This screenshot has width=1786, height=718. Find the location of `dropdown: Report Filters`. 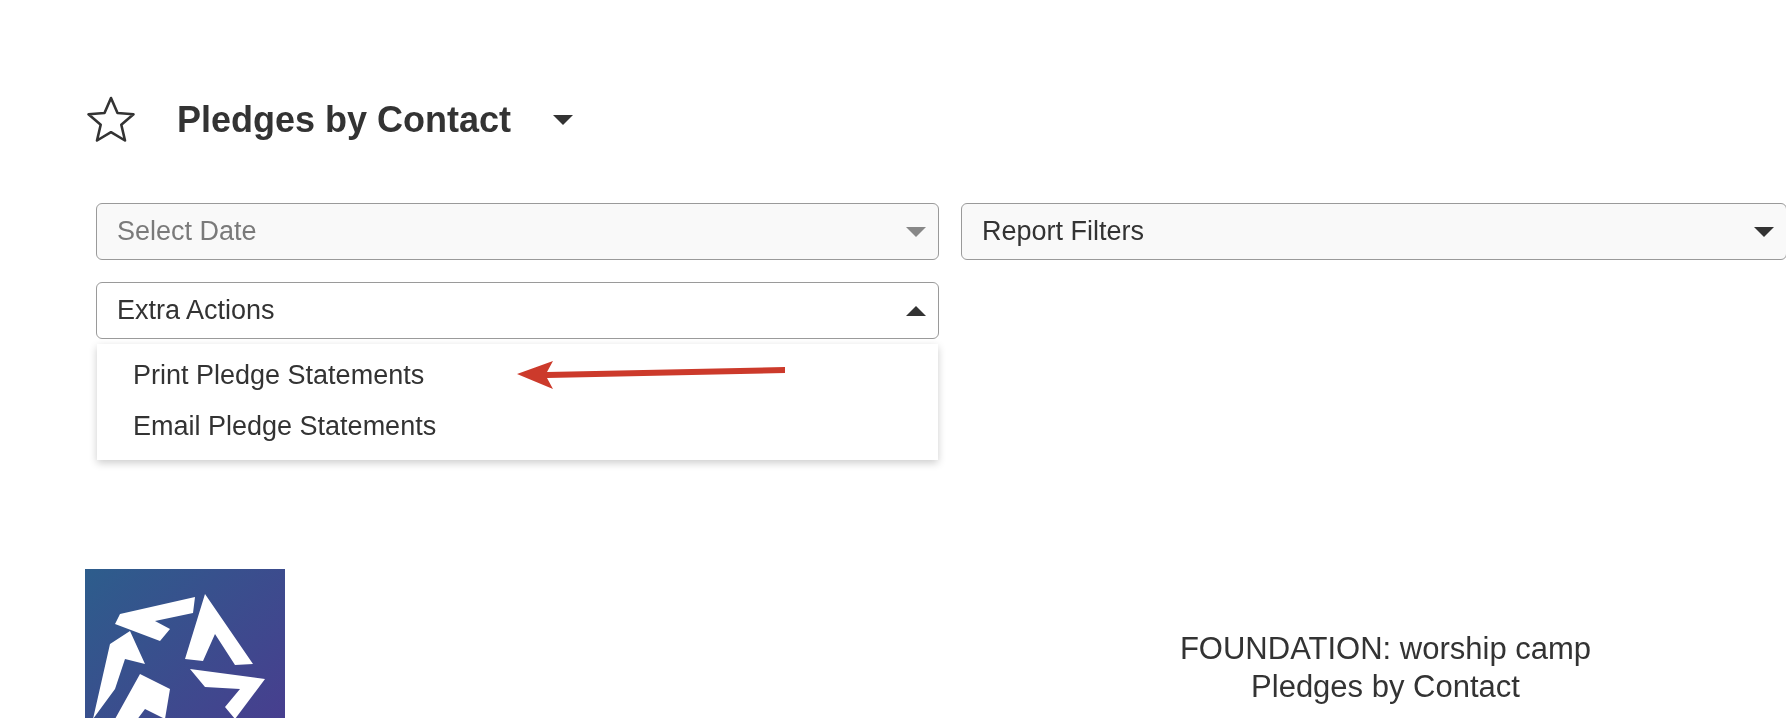

dropdown: Report Filters is located at coordinates (1373, 231).